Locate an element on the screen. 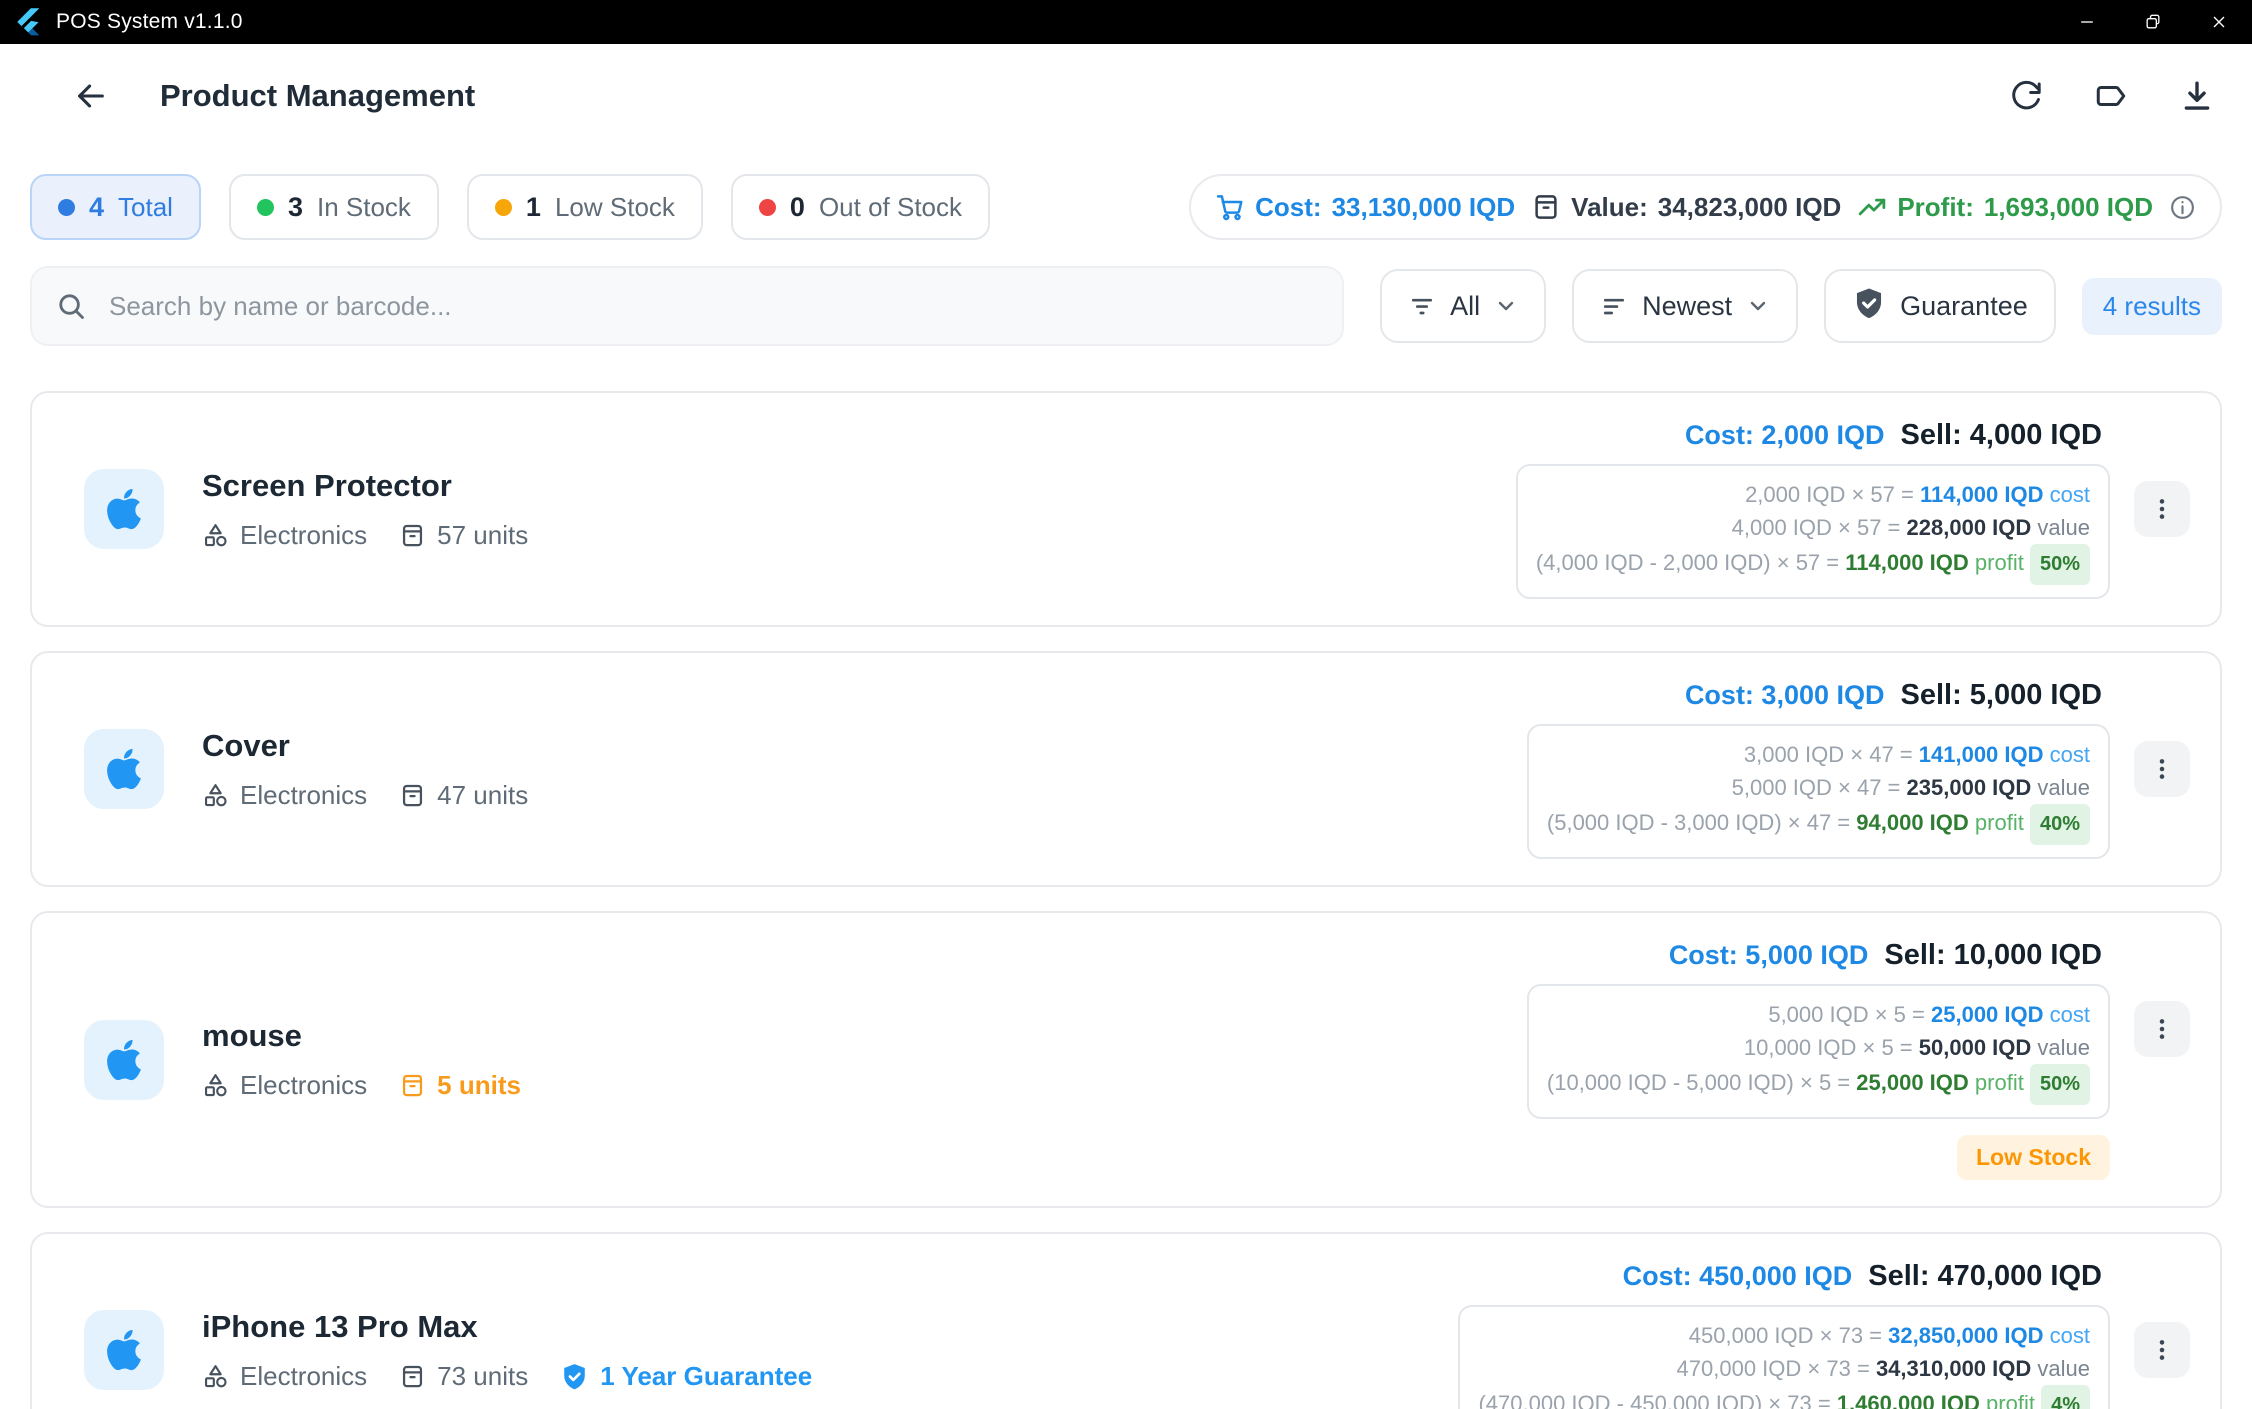  restore-icon is located at coordinates (2153, 22).